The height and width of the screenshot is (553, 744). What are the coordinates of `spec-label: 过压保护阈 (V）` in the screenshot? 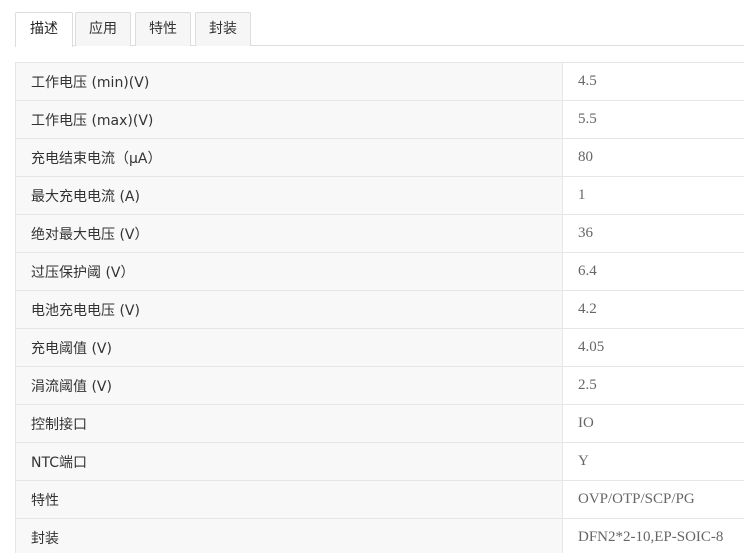 It's located at (289, 271).